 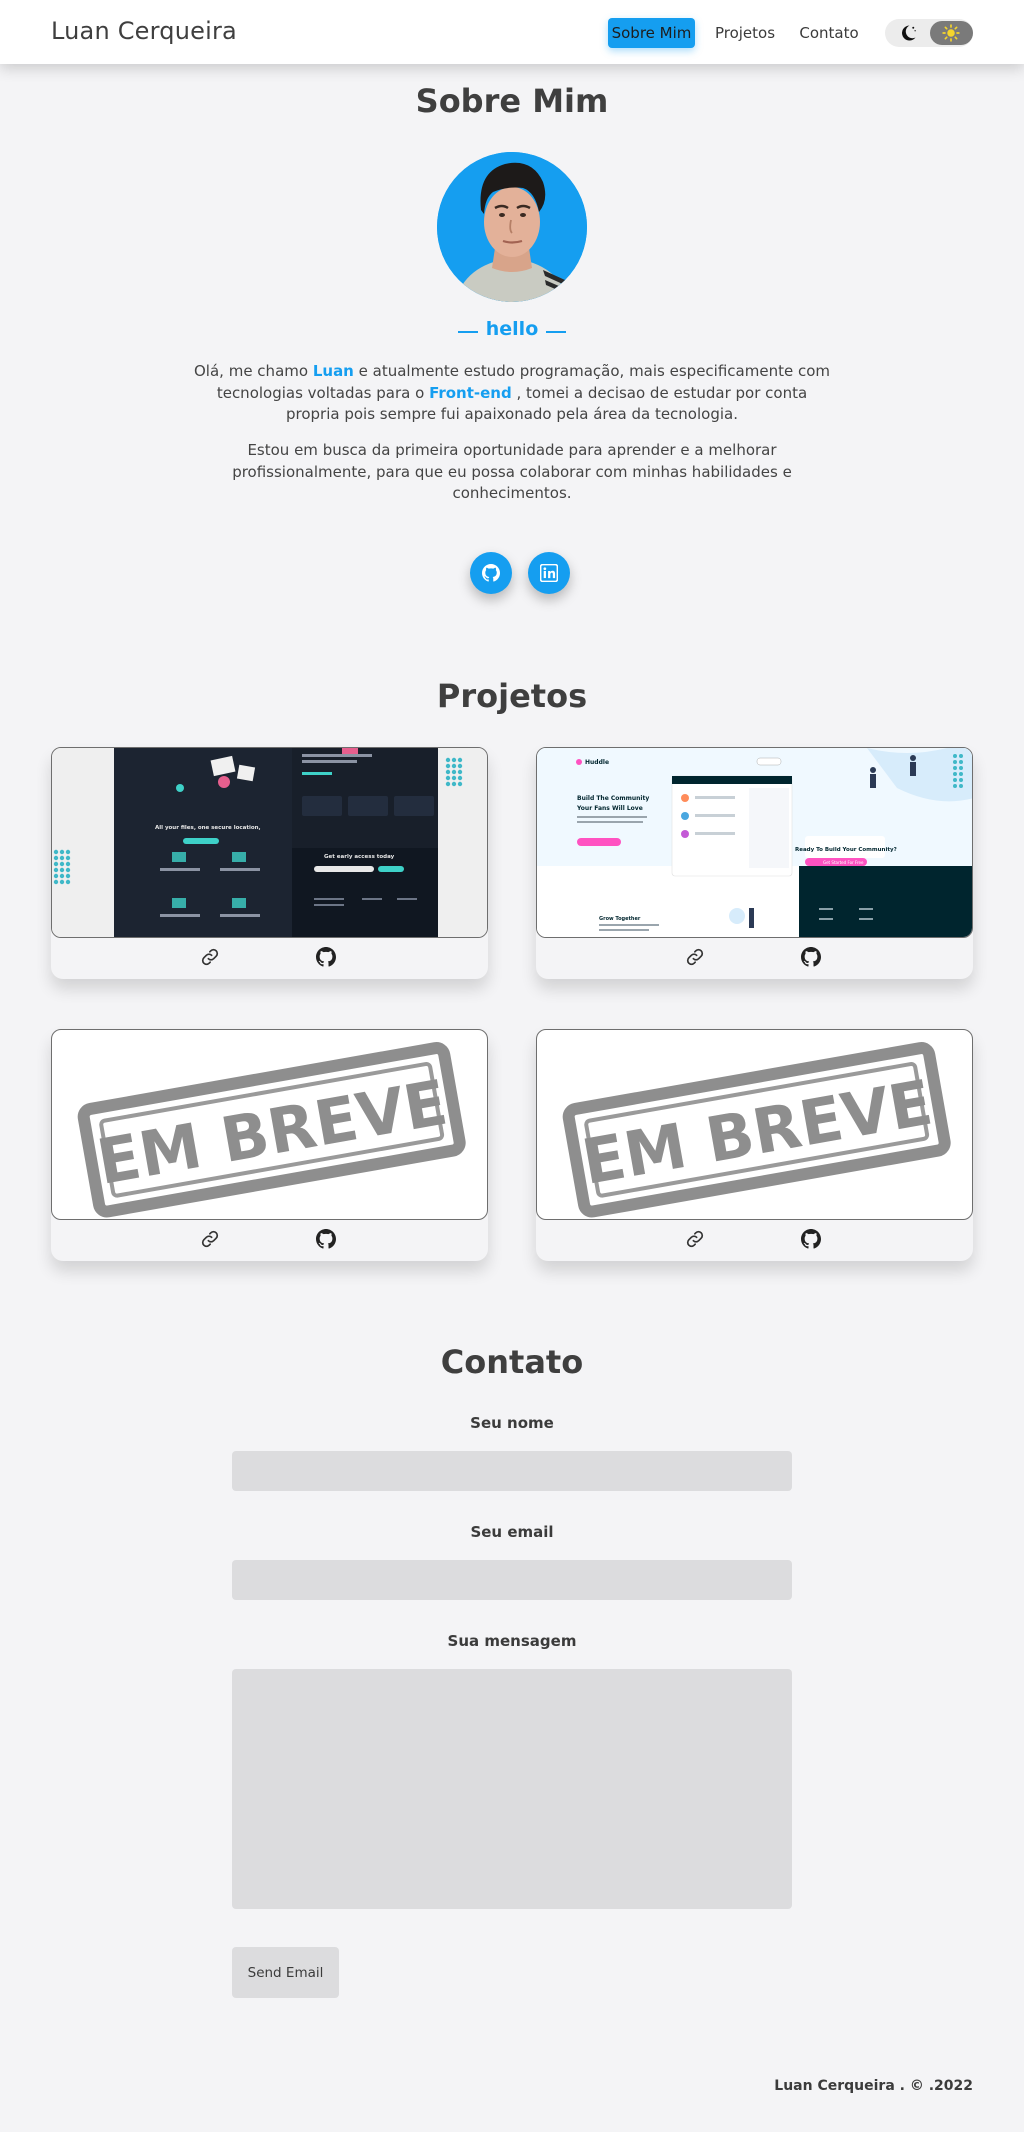 I want to click on name-field, so click(x=512, y=1471).